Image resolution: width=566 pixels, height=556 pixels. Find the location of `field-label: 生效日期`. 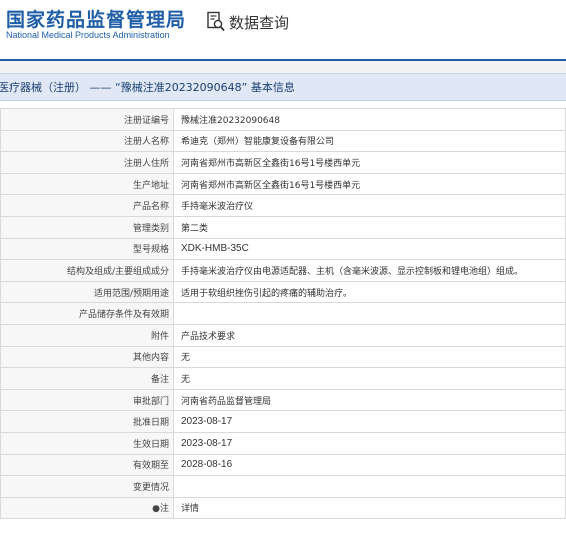

field-label: 生效日期 is located at coordinates (87, 443).